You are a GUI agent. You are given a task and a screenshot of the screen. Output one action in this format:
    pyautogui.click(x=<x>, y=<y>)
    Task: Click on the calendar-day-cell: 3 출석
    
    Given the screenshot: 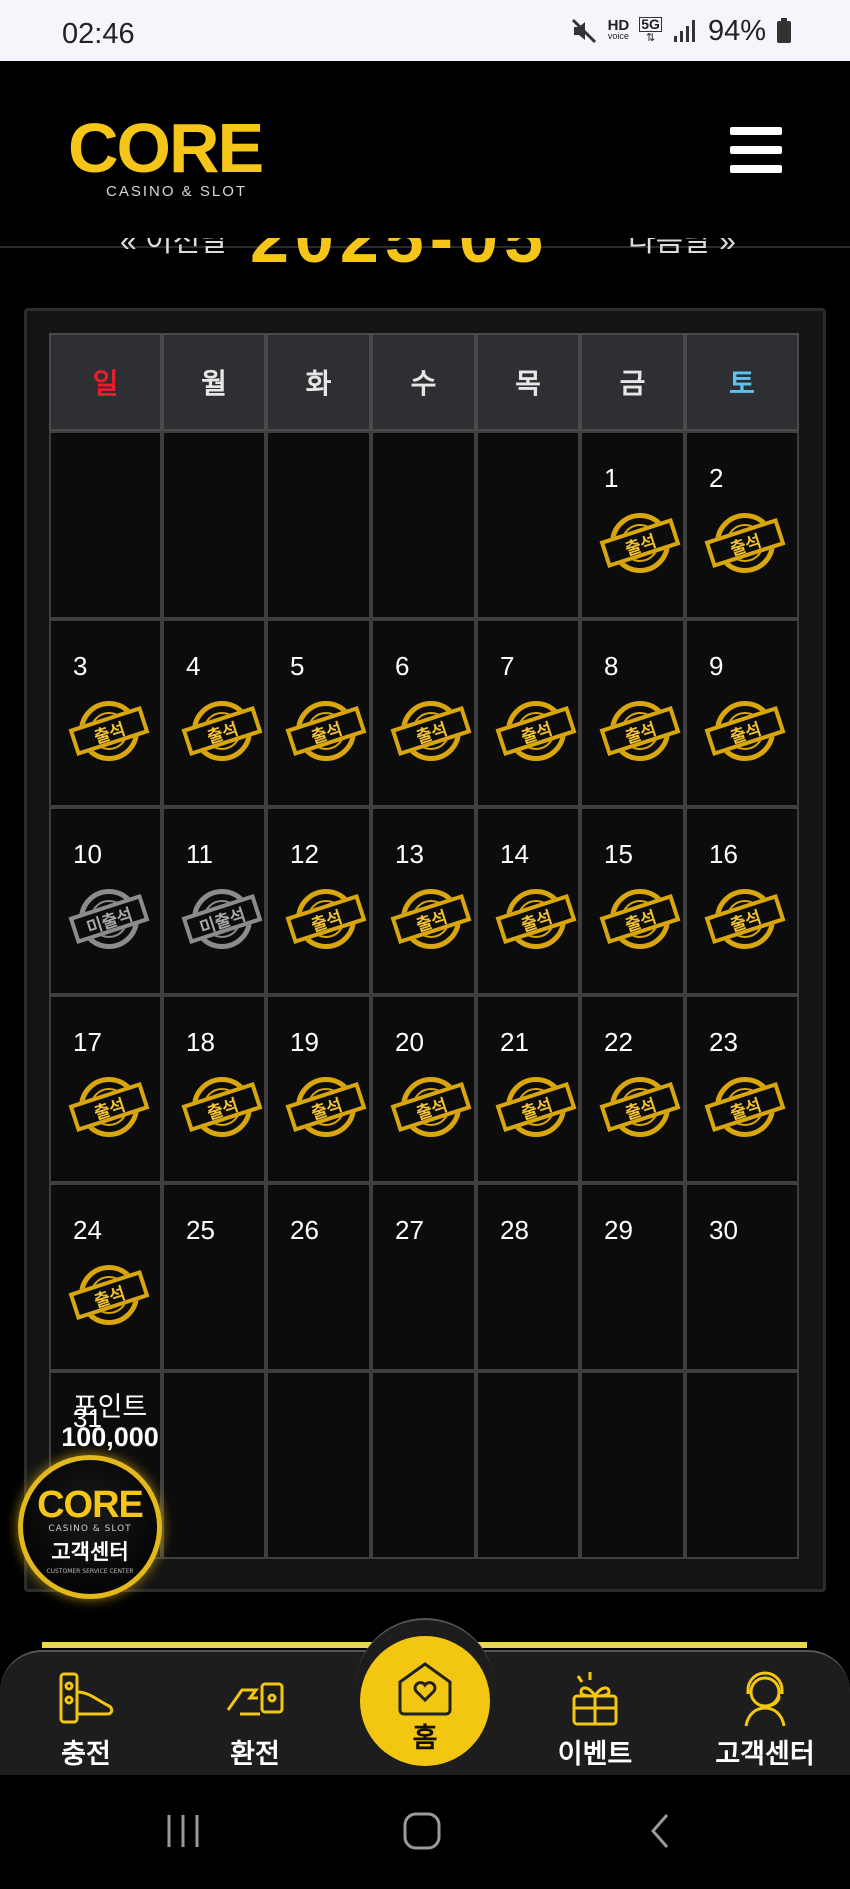 What is the action you would take?
    pyautogui.click(x=105, y=713)
    